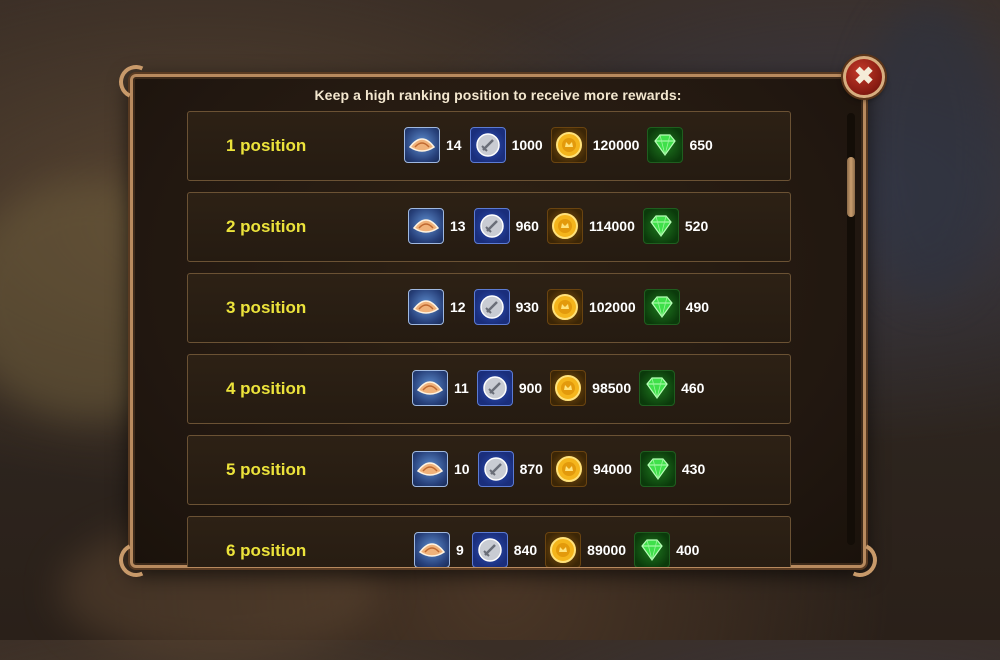 The image size is (1000, 660). I want to click on reward-amount: 490, so click(697, 307).